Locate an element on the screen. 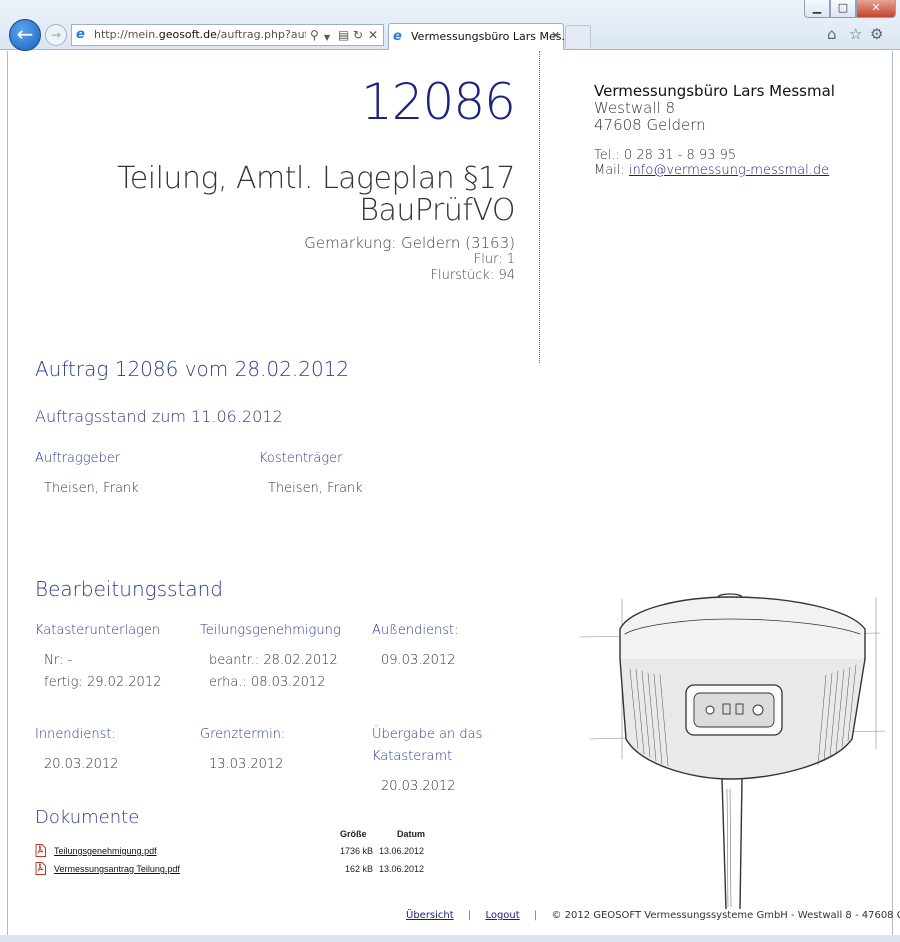 This screenshot has height=942, width=900. email-link: info@vermessung-messmal.de is located at coordinates (729, 170).